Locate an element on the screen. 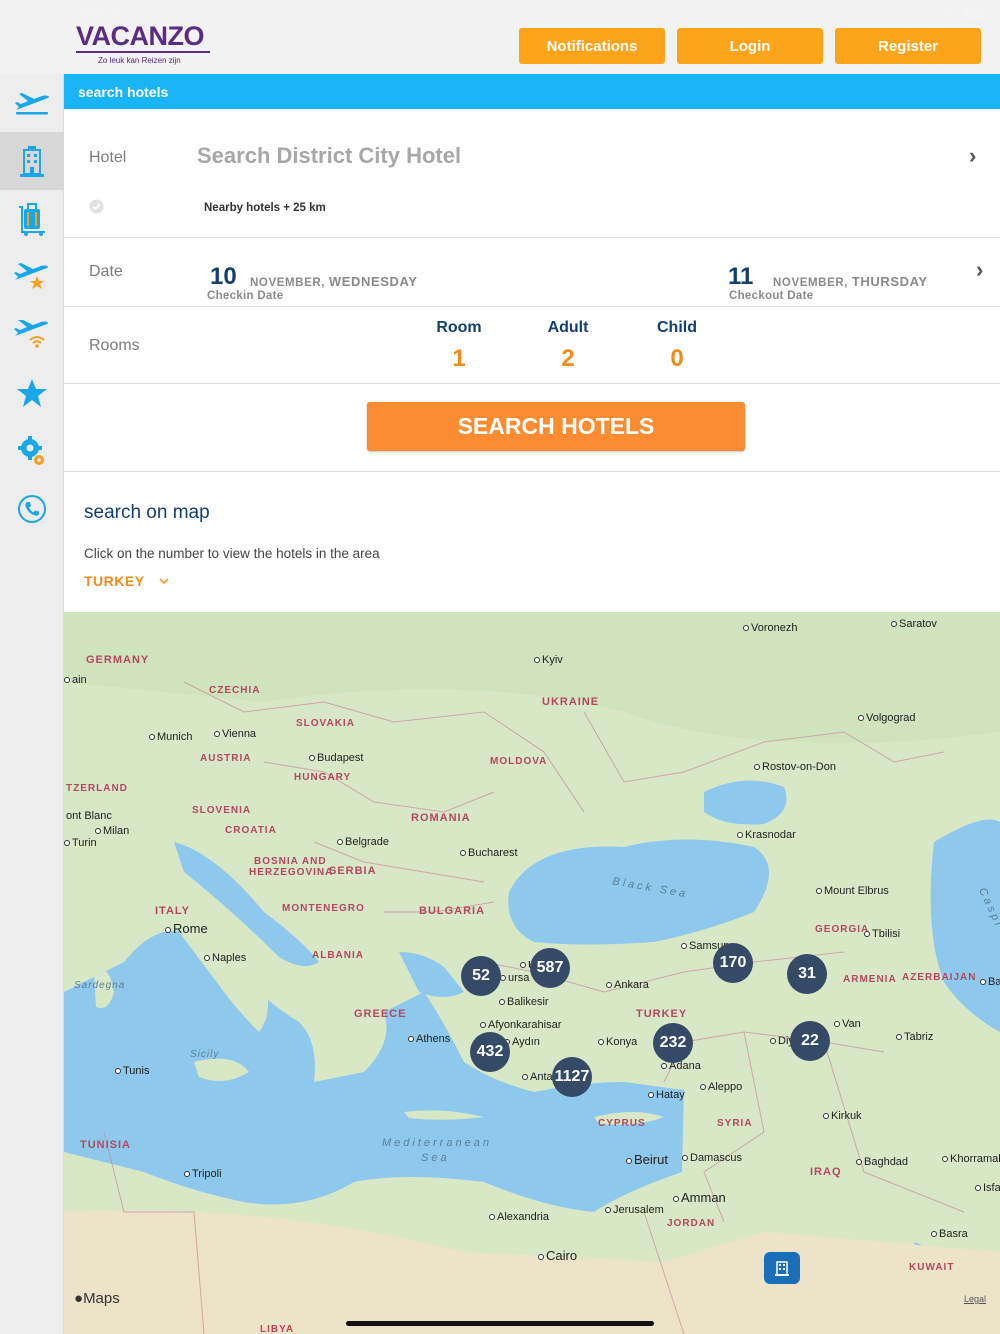  map-city-label: ain is located at coordinates (75, 680).